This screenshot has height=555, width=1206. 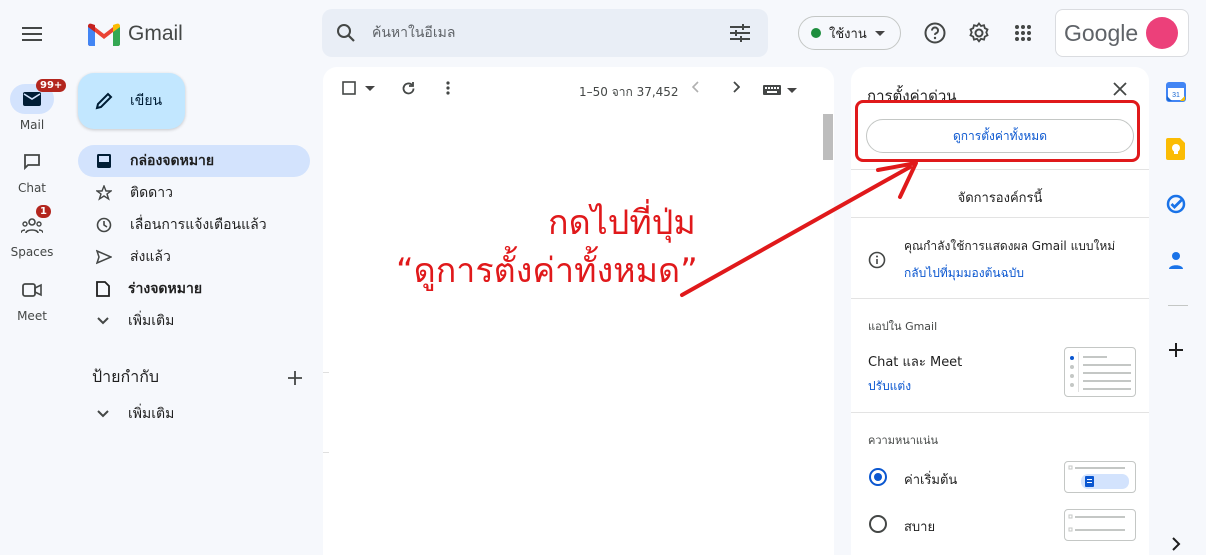 What do you see at coordinates (740, 33) in the screenshot?
I see `search-options-icon` at bounding box center [740, 33].